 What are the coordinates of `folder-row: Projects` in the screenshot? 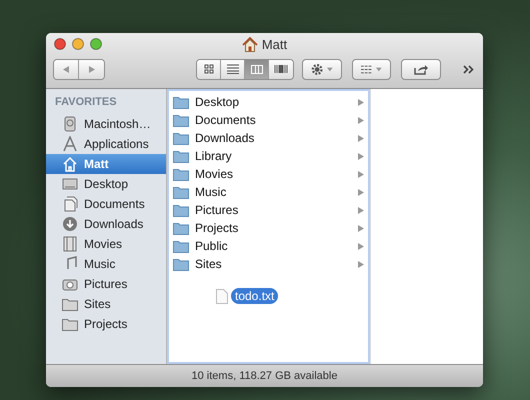 It's located at (268, 228).